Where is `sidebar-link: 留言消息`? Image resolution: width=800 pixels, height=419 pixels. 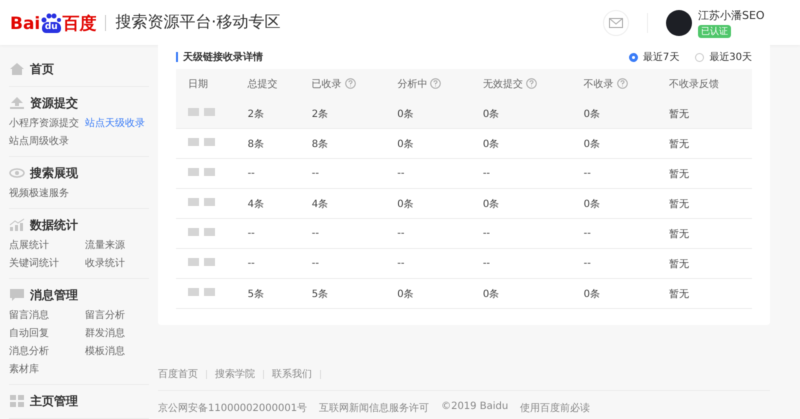
sidebar-link: 留言消息 is located at coordinates (47, 316).